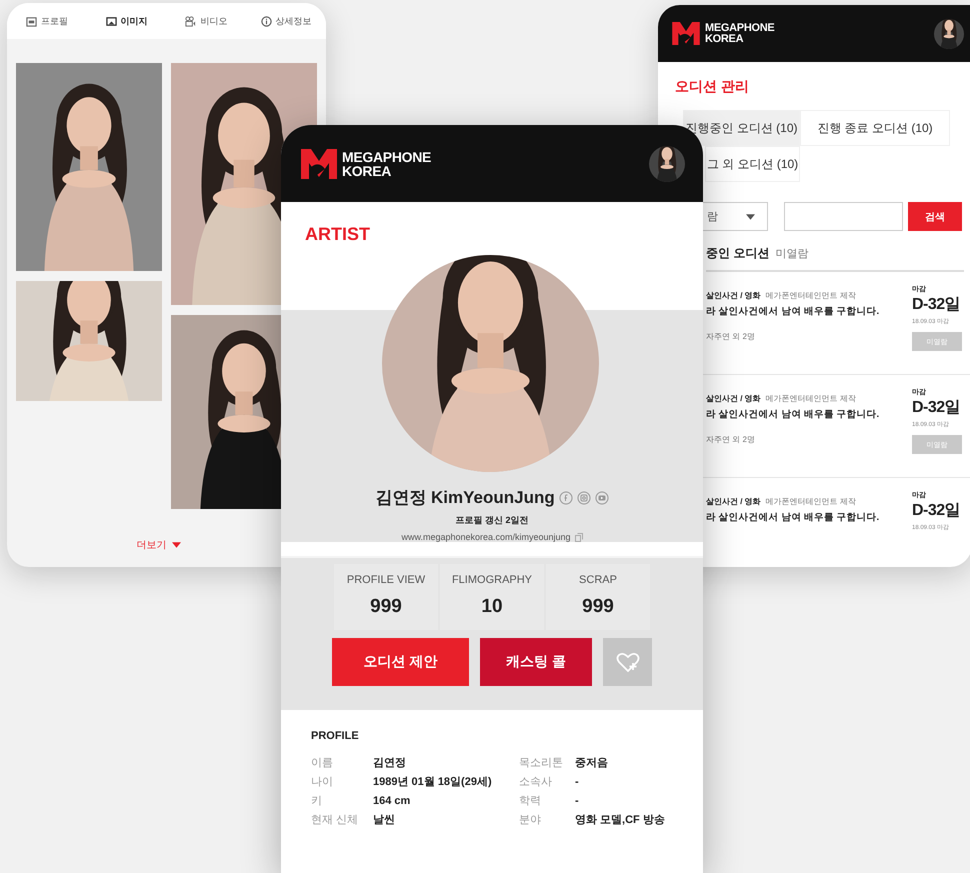 The height and width of the screenshot is (873, 970). What do you see at coordinates (400, 662) in the screenshot?
I see `action-button: 오디션 제안` at bounding box center [400, 662].